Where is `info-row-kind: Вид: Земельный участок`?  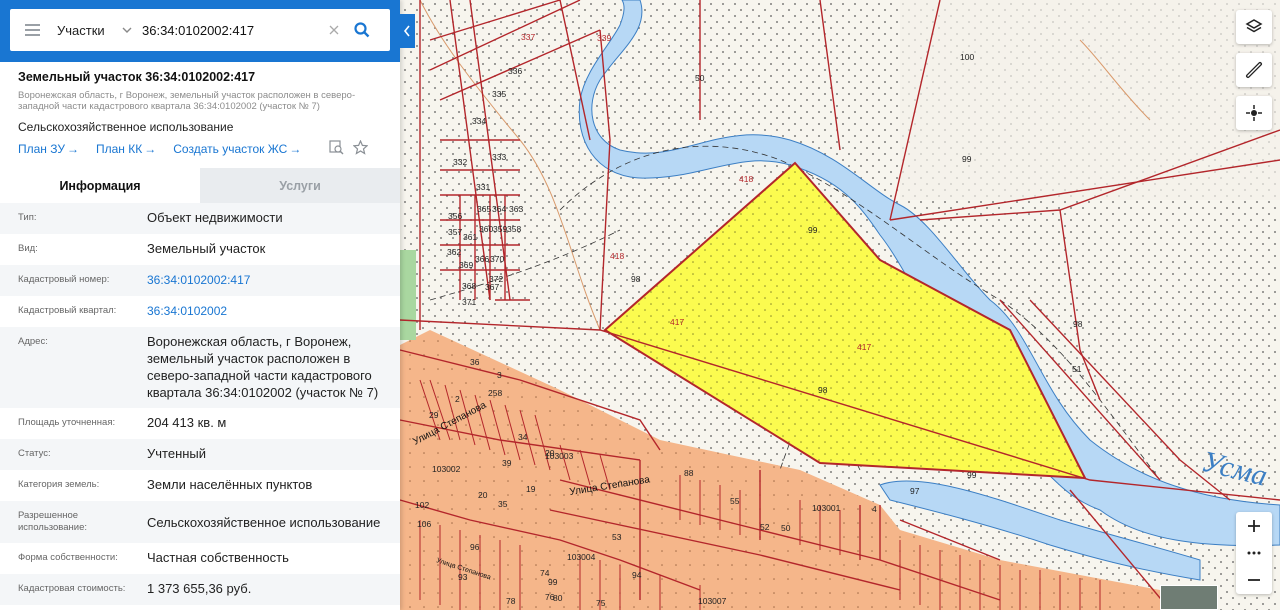
info-row-kind: Вид: Земельный участок is located at coordinates (200, 249).